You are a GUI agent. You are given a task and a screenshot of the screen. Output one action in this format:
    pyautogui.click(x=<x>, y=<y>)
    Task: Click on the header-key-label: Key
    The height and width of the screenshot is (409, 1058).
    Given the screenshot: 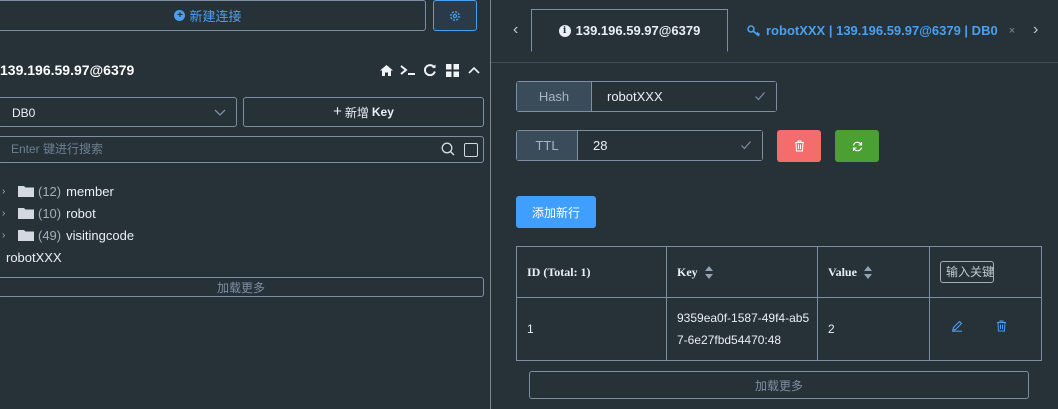 What is the action you would take?
    pyautogui.click(x=687, y=271)
    